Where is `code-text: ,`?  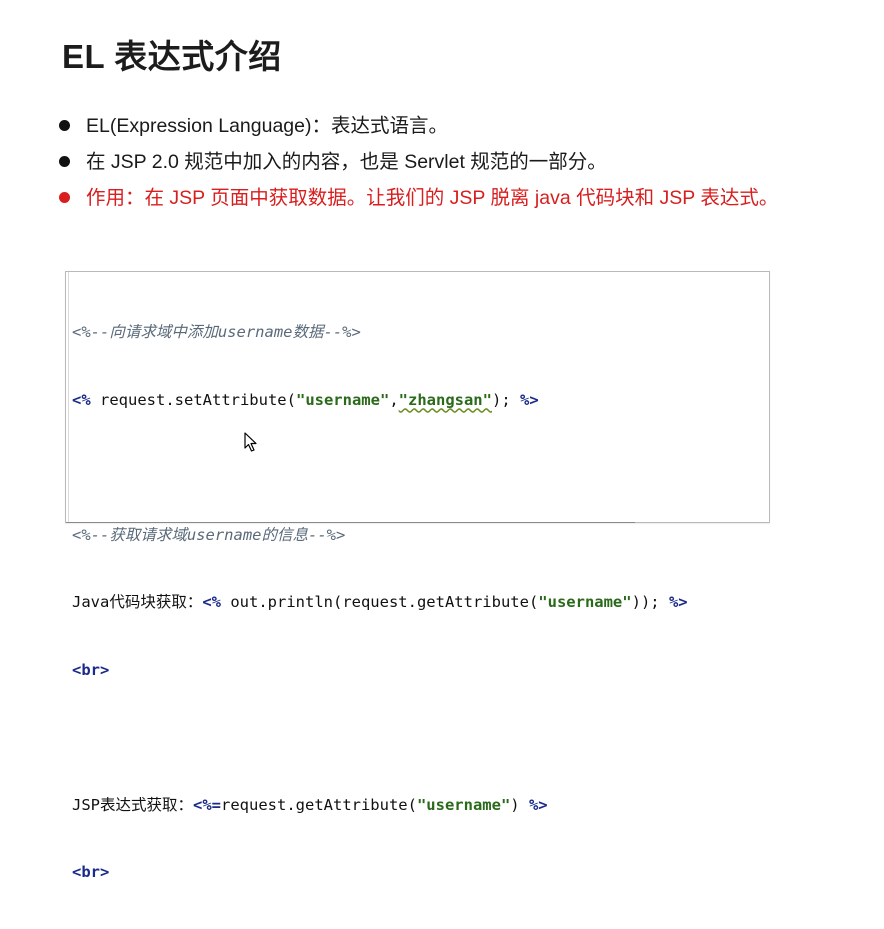
code-text: , is located at coordinates (394, 399).